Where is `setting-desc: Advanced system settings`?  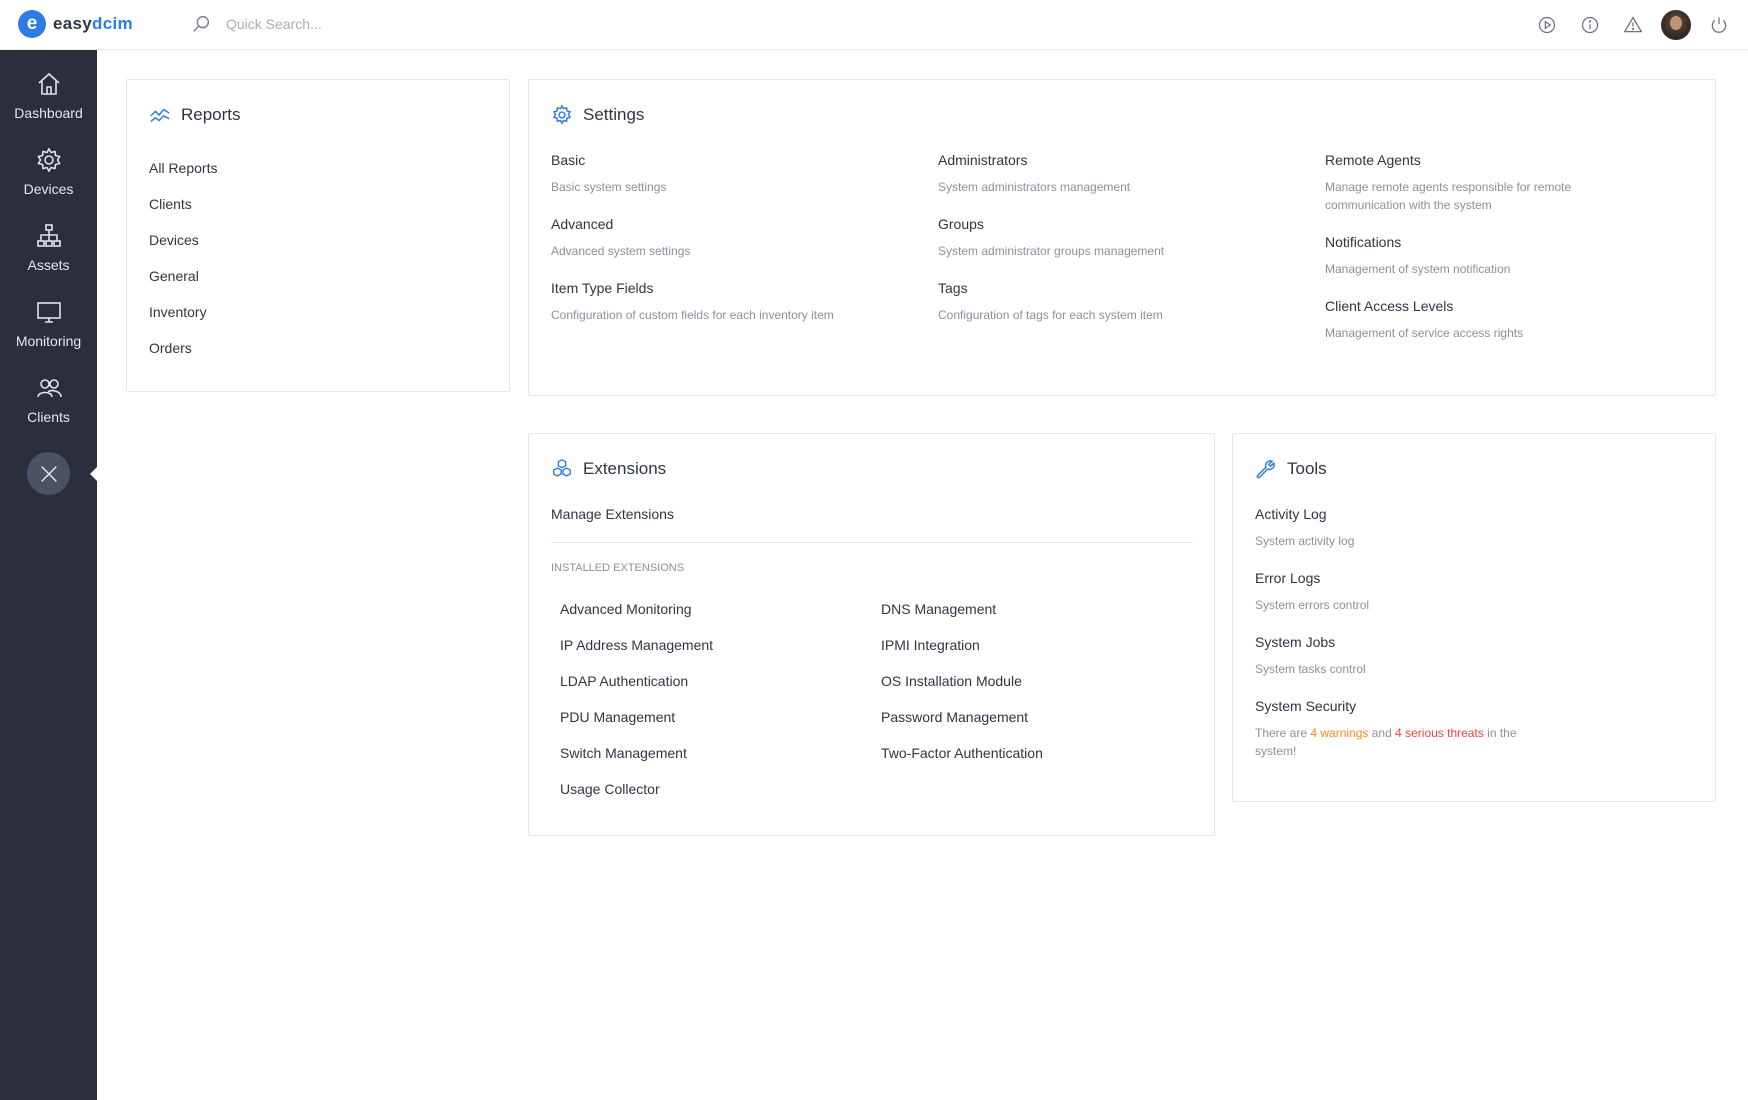 setting-desc: Advanced system settings is located at coordinates (621, 251).